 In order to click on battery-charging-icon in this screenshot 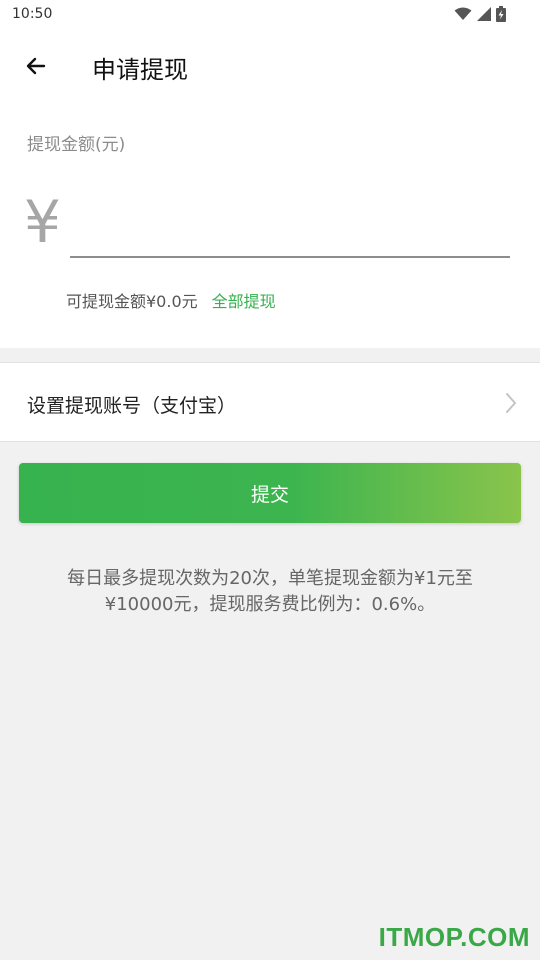, I will do `click(501, 14)`.